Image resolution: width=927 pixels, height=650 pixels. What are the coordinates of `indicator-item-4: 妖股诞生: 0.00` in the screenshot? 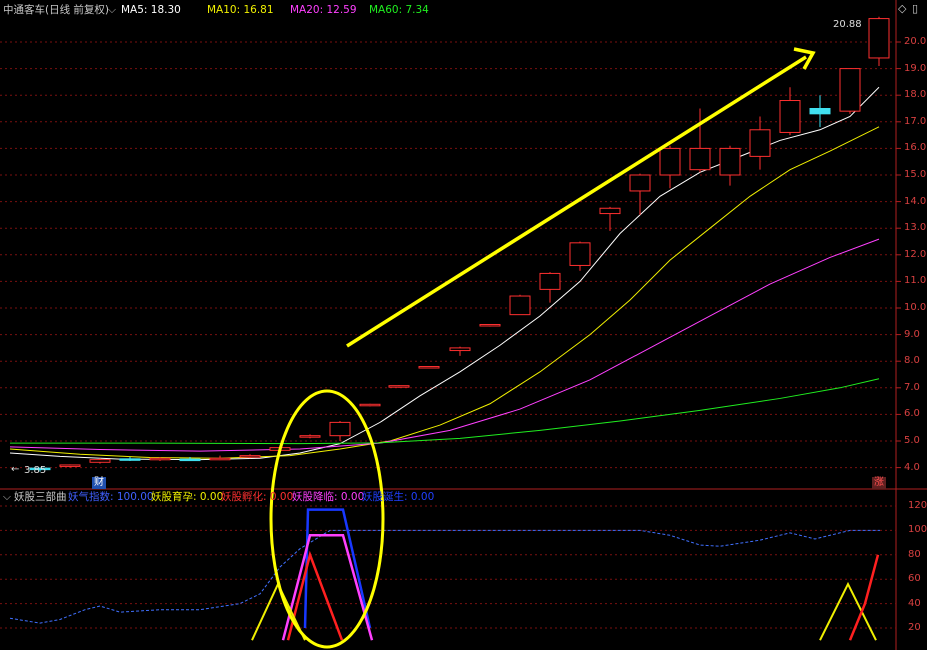 It's located at (398, 497).